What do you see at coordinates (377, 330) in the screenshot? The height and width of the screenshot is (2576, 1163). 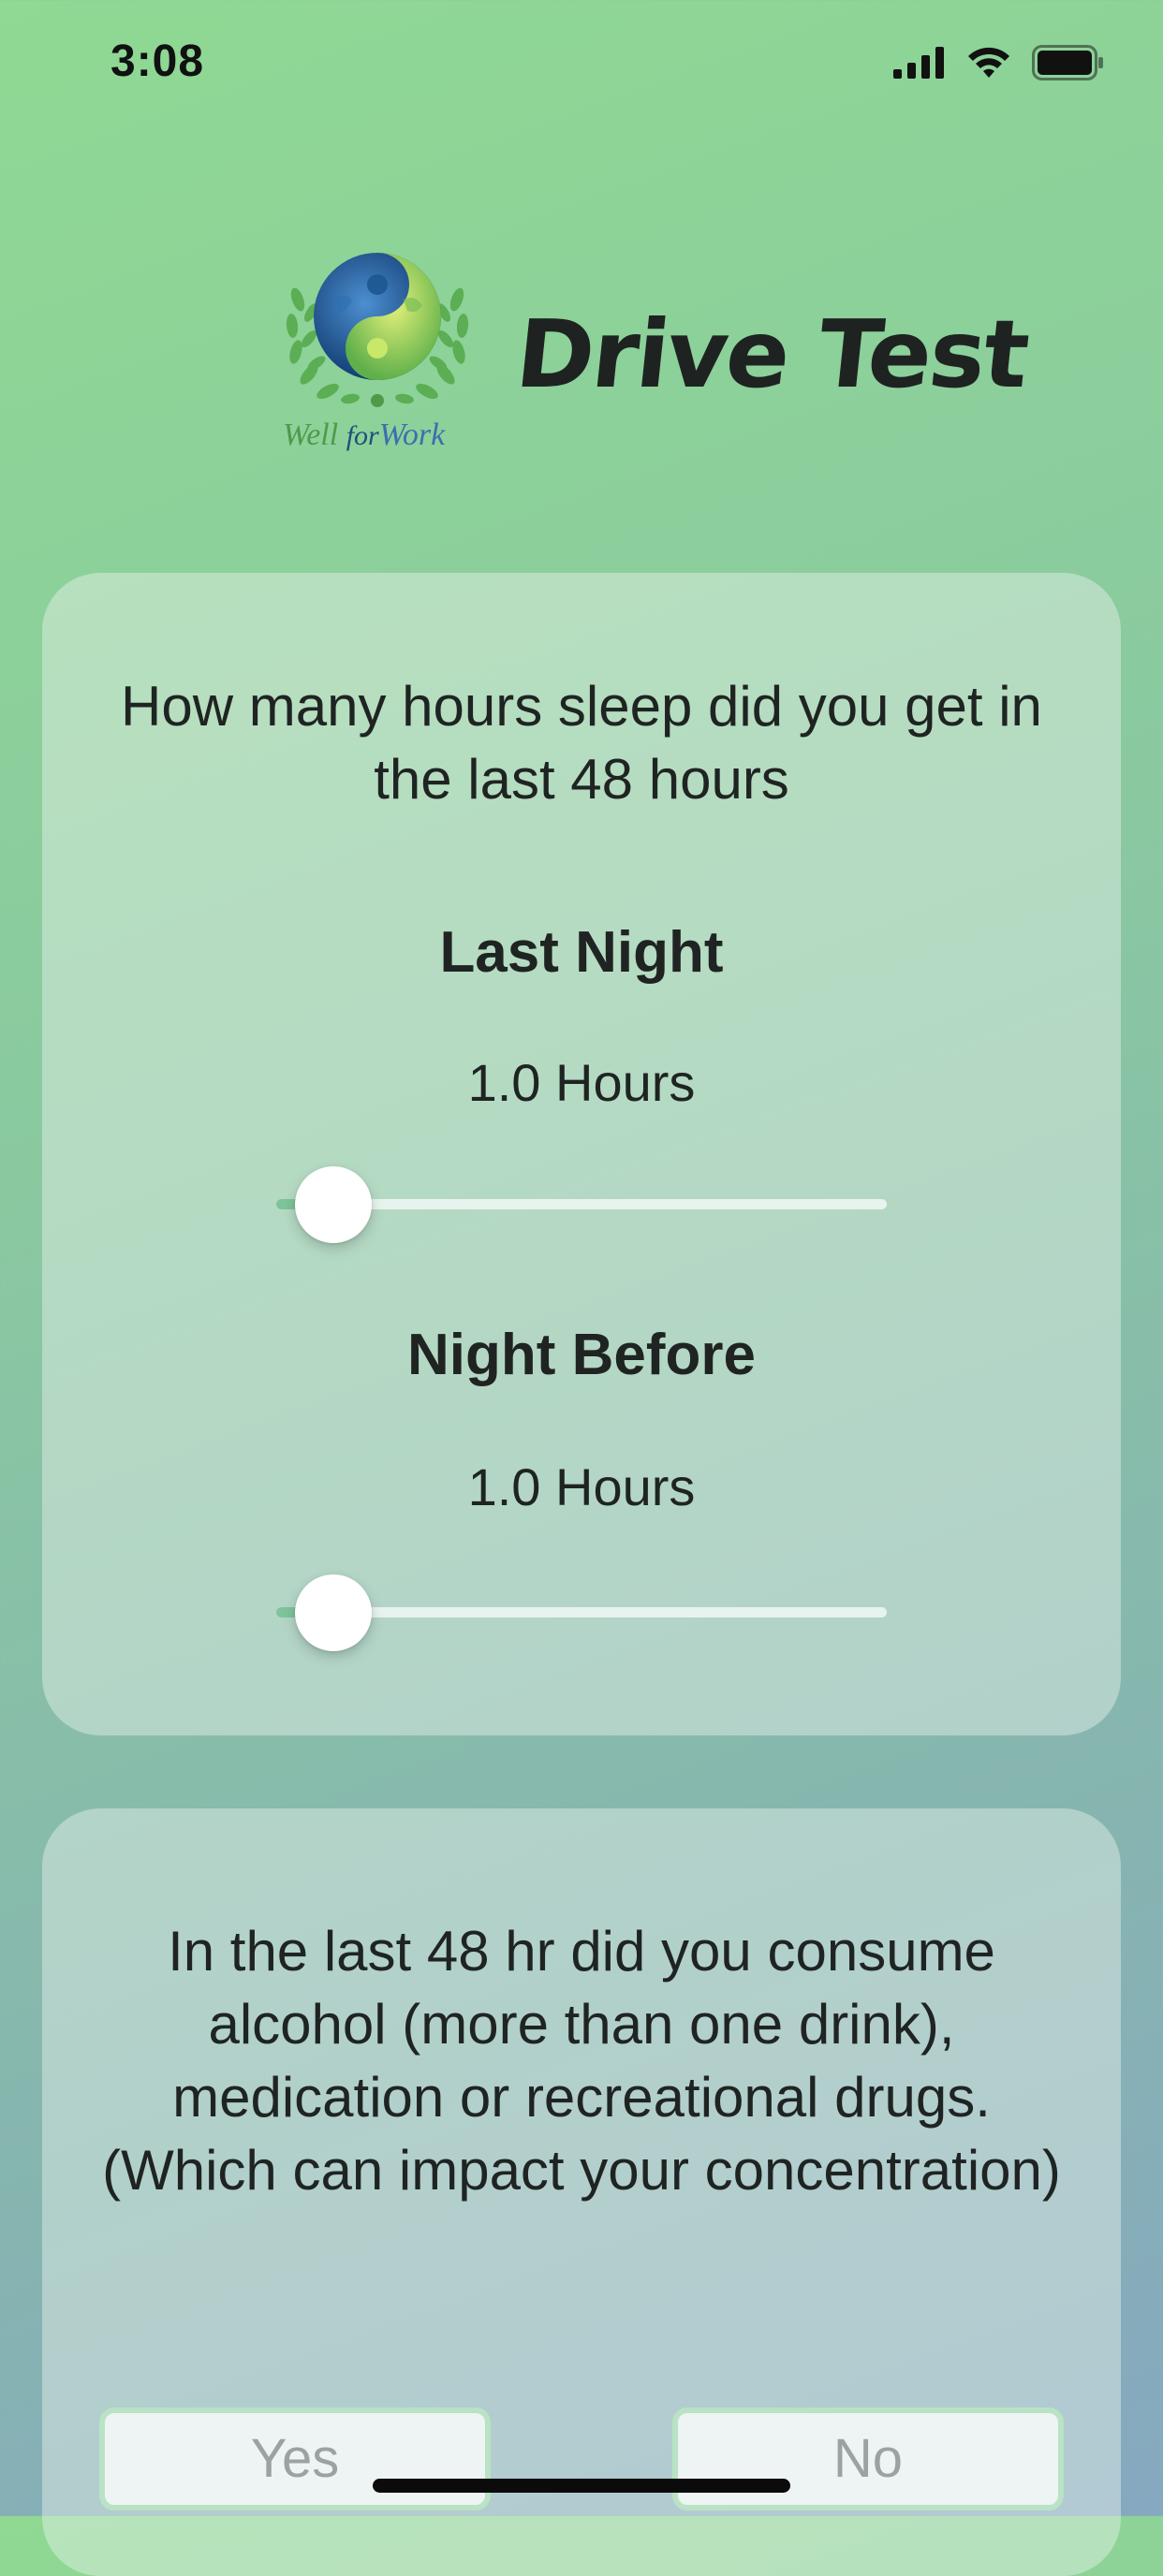 I see `yin-yang-globe-icon` at bounding box center [377, 330].